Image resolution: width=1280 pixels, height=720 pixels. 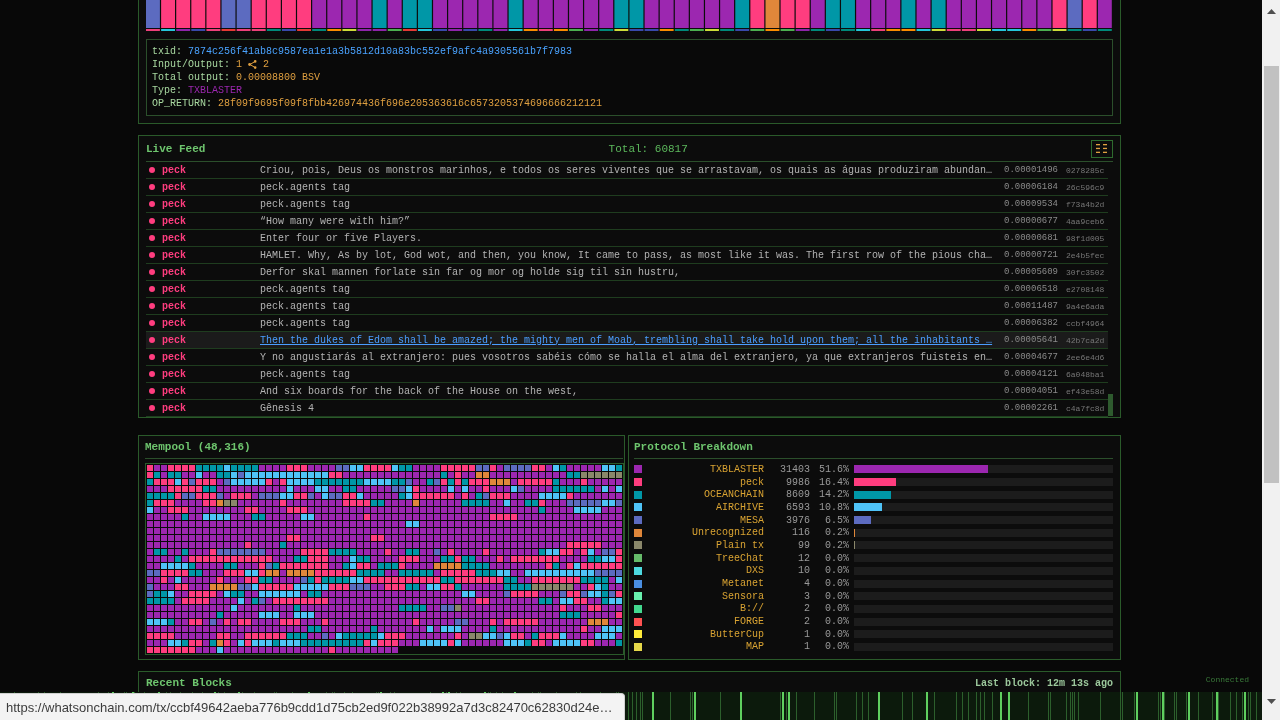 I want to click on hash-text: 9a4e6ada, so click(x=1085, y=306).